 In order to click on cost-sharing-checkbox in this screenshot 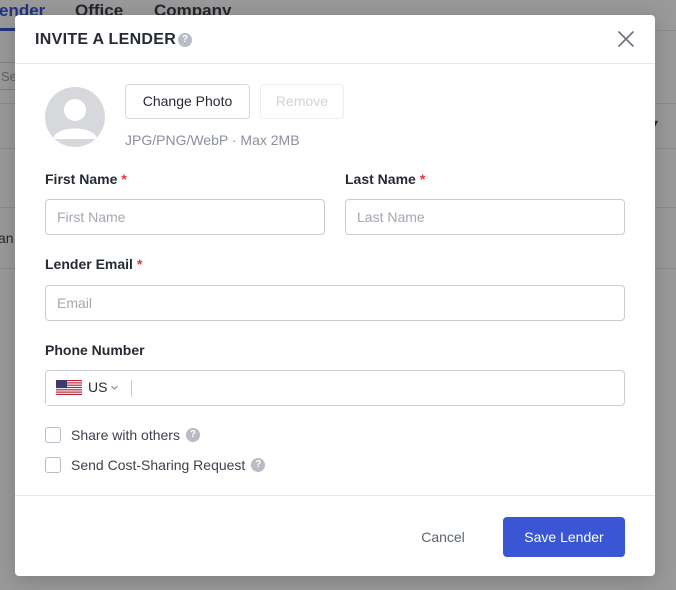, I will do `click(53, 465)`.